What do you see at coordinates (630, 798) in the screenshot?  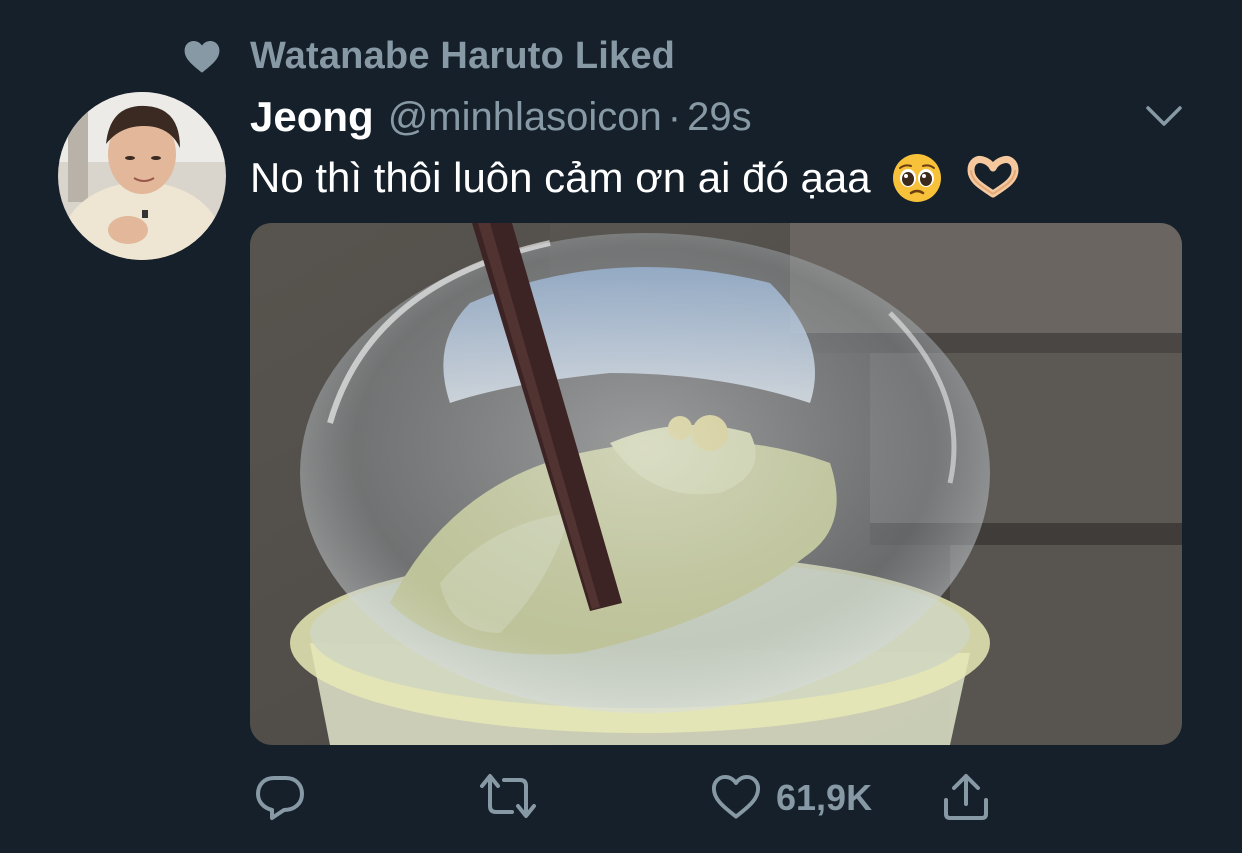 I see `tweet-actions: 61,9K` at bounding box center [630, 798].